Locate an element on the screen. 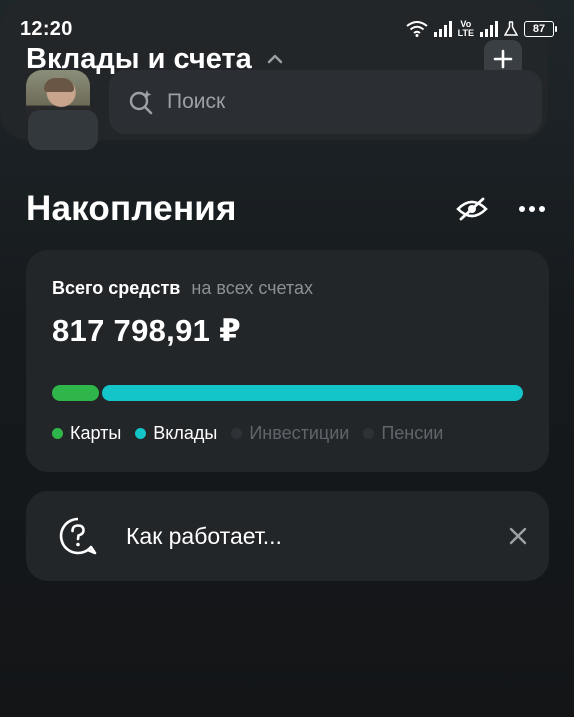 This screenshot has width=574, height=717. legend-label: Инвестиции is located at coordinates (299, 433).